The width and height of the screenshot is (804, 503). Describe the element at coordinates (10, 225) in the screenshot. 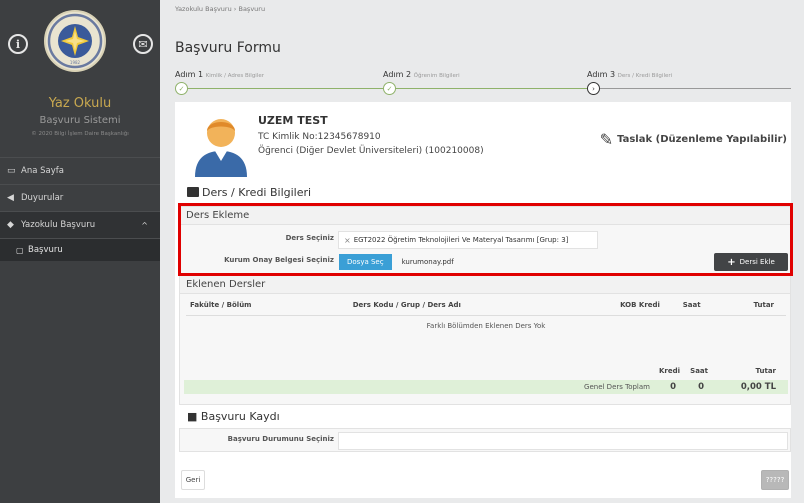

I see `graduation-cap-icon: ◆` at that location.